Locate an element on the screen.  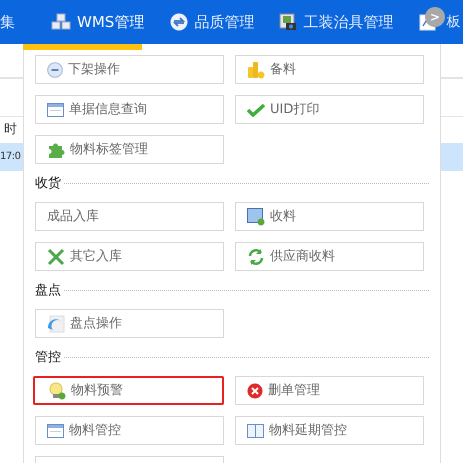
menu-button: 供应商收料 is located at coordinates (329, 256).